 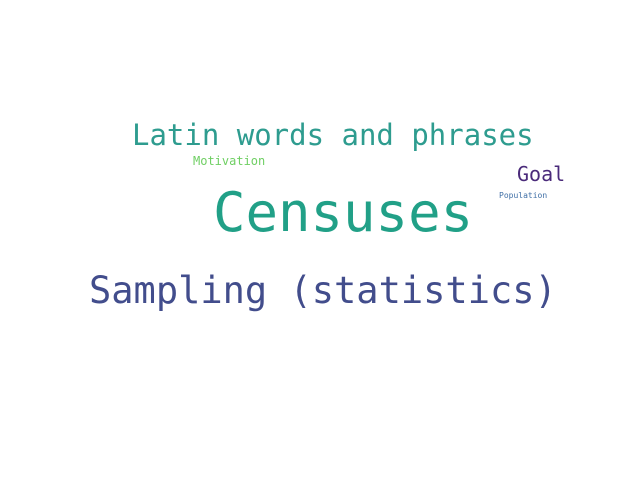 What do you see at coordinates (323, 290) in the screenshot?
I see `word-sampling-statistics: Sampling (statistics)` at bounding box center [323, 290].